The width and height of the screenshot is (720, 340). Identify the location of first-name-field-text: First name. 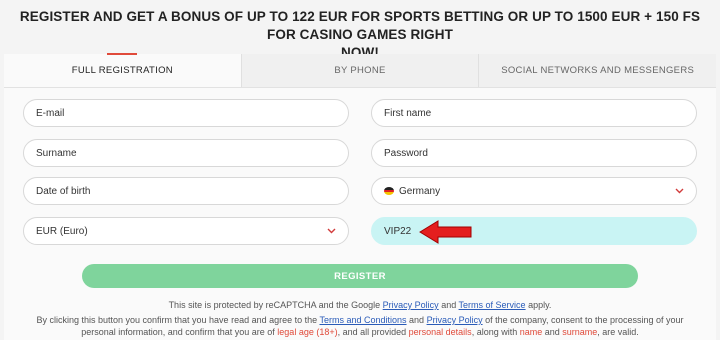
(408, 113).